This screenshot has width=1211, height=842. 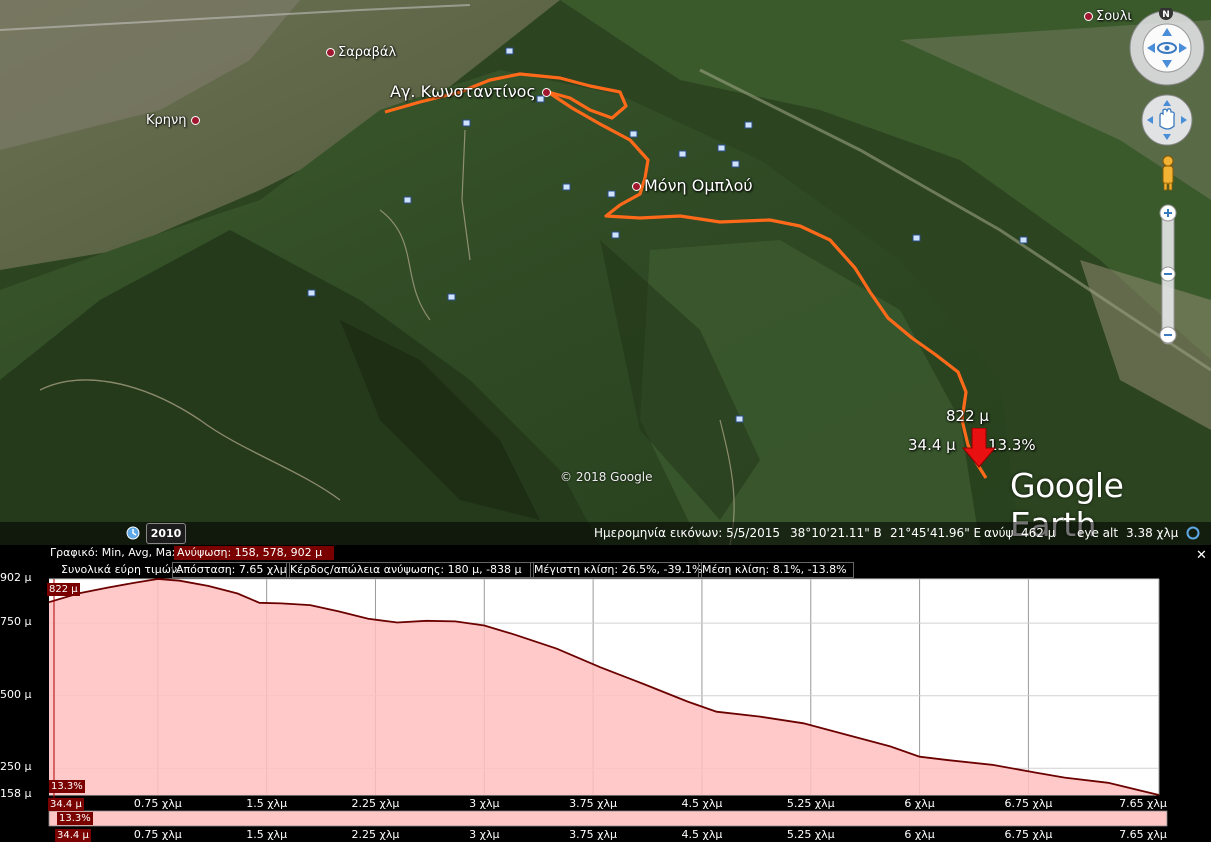 I want to click on zoom-slider-thumb, so click(x=1168, y=274).